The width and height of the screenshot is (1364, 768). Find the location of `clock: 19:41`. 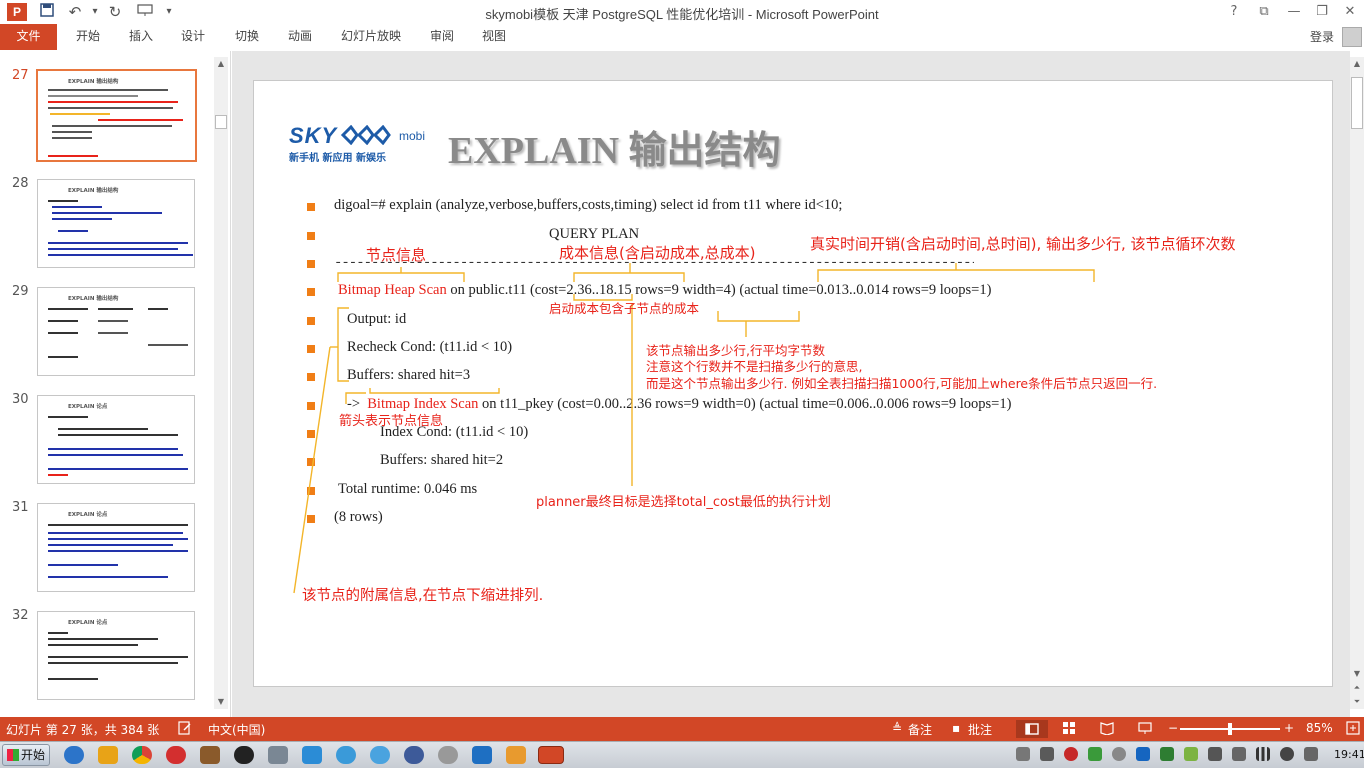

clock: 19:41 is located at coordinates (1349, 754).